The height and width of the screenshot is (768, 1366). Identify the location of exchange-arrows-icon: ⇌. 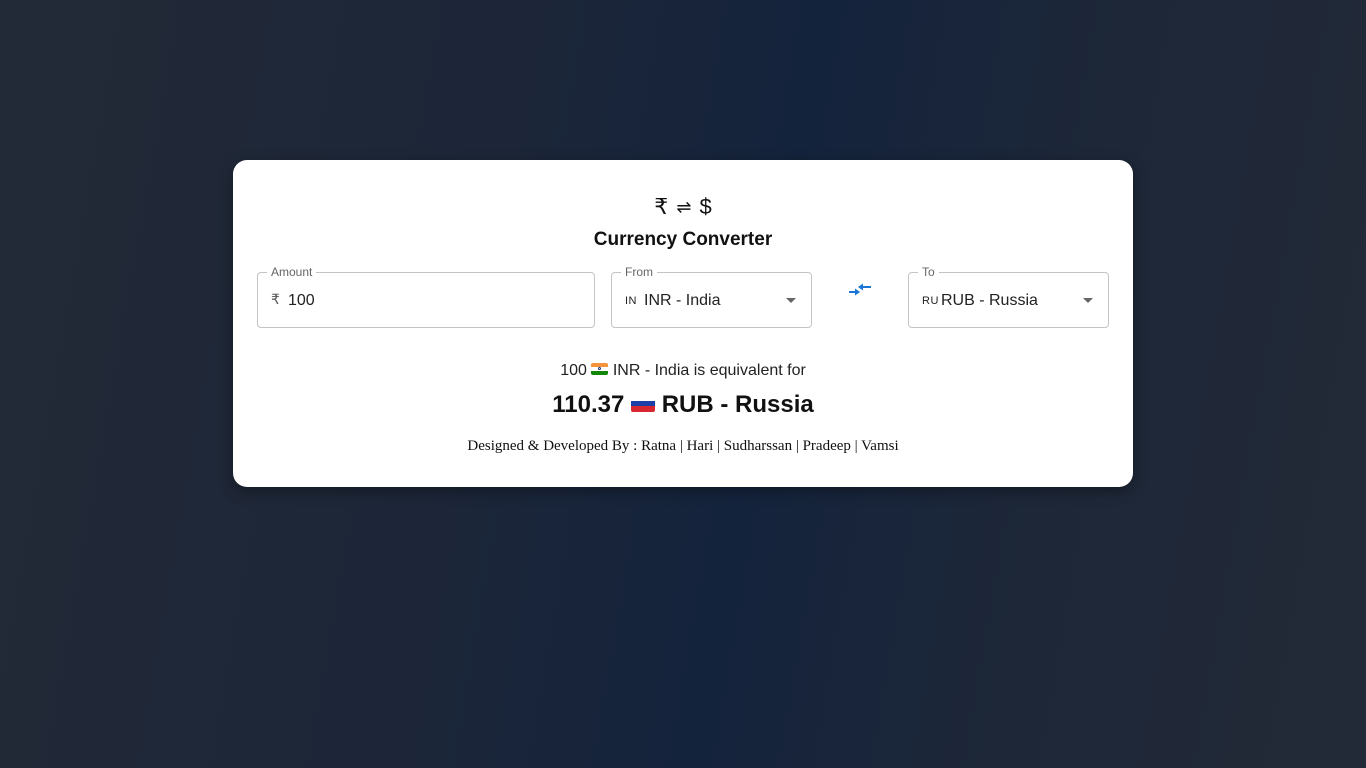
(684, 207).